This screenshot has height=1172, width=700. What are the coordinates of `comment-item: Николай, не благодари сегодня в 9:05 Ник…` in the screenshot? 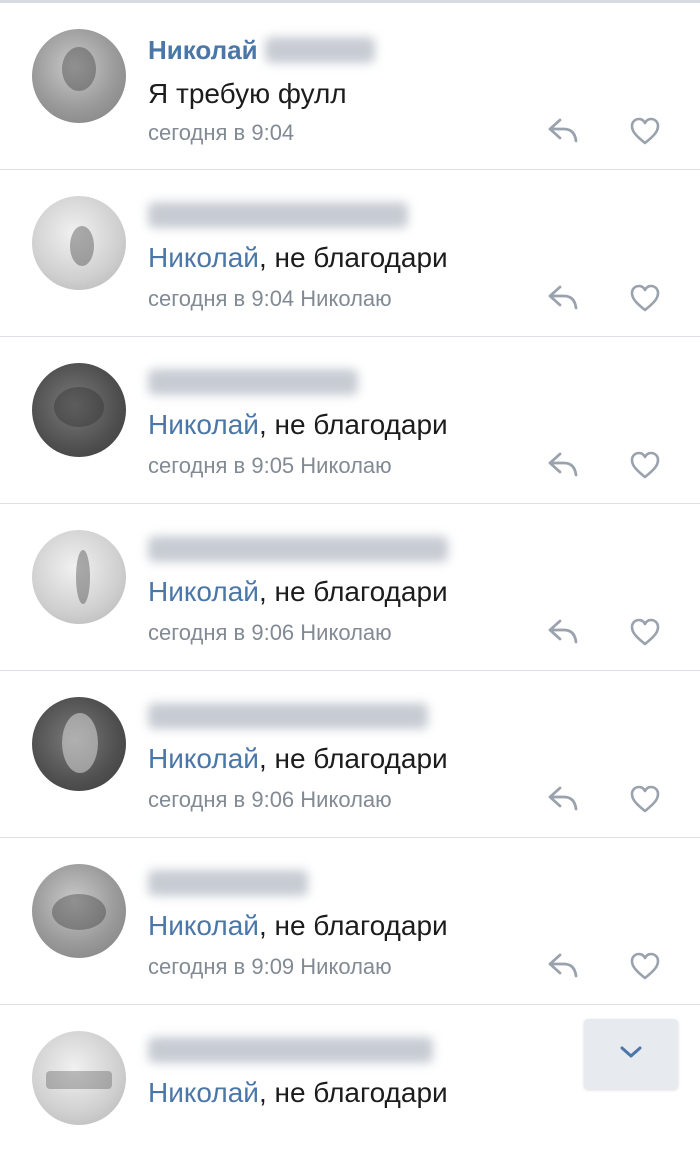 It's located at (350, 420).